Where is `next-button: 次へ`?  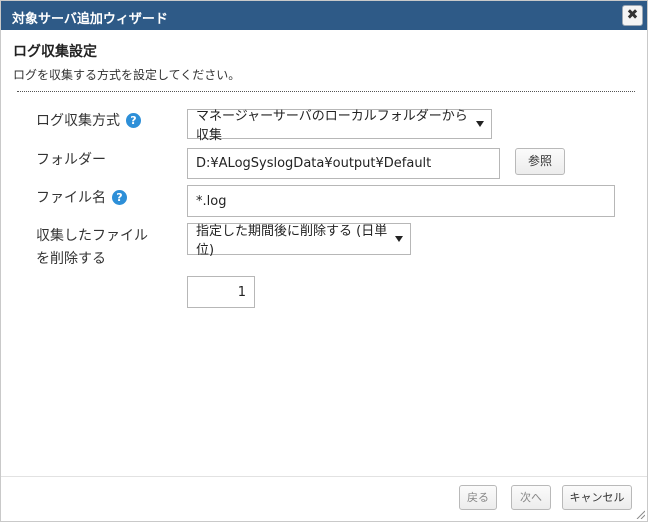 next-button: 次へ is located at coordinates (531, 497).